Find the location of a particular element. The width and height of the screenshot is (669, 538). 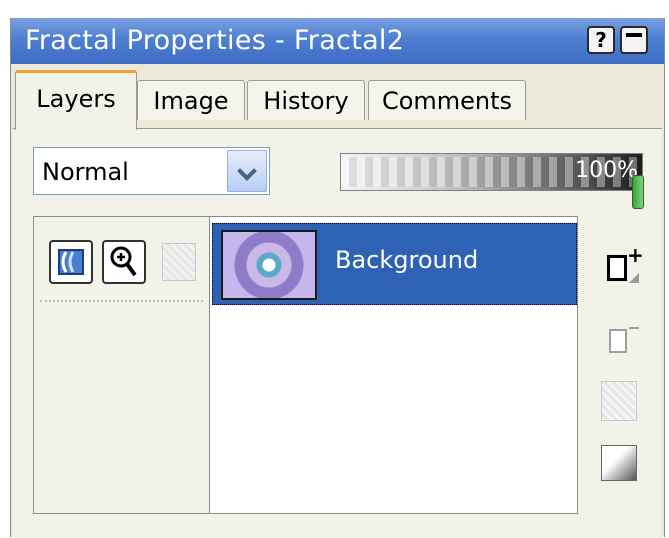

corner-glyph is located at coordinates (634, 278).